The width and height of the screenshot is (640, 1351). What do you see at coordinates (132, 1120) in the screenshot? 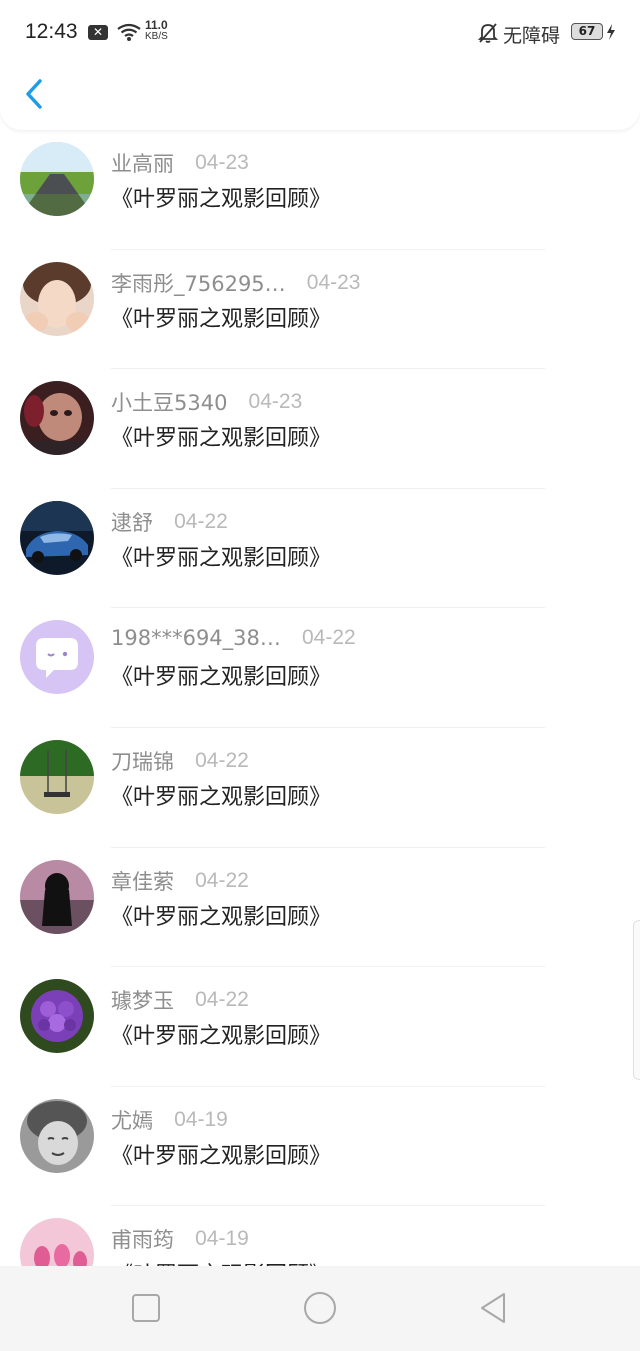
I see `user-name: 尤嫣` at bounding box center [132, 1120].